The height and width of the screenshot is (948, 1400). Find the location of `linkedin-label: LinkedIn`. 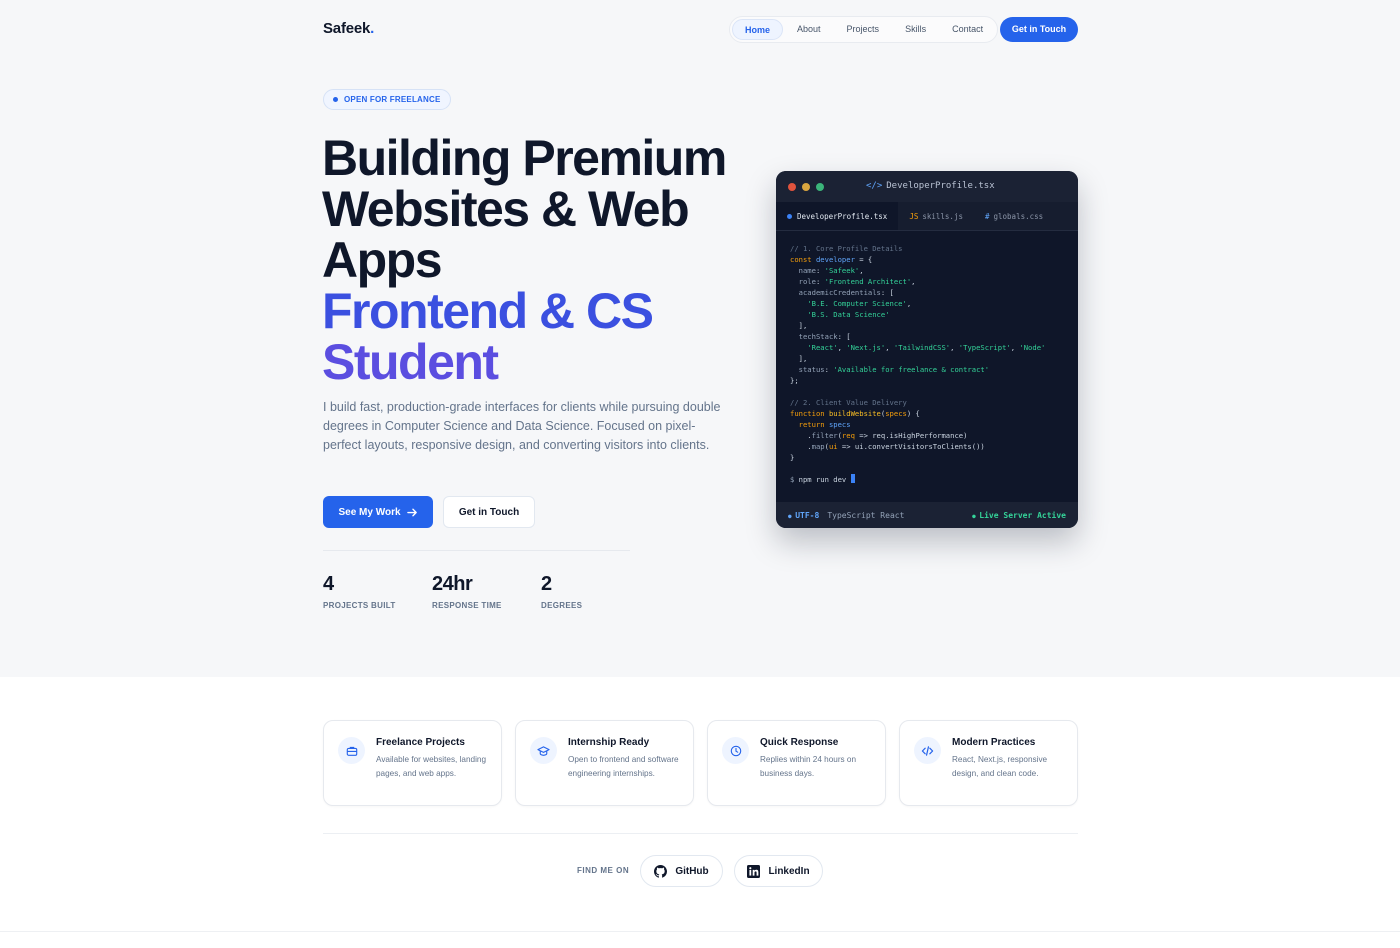

linkedin-label: LinkedIn is located at coordinates (789, 871).